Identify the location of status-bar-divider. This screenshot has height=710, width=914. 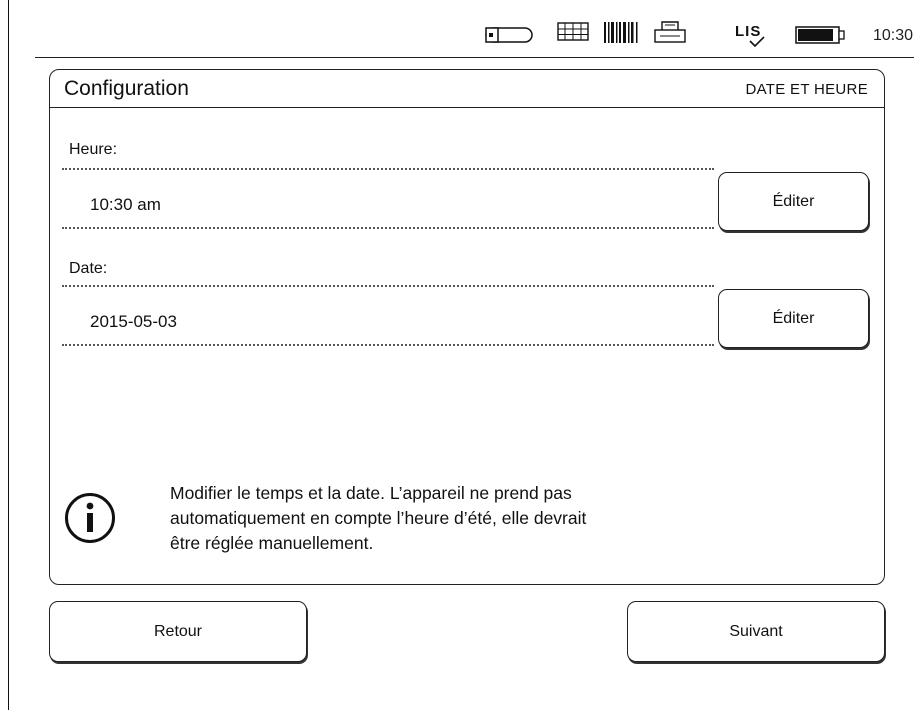
(474, 57).